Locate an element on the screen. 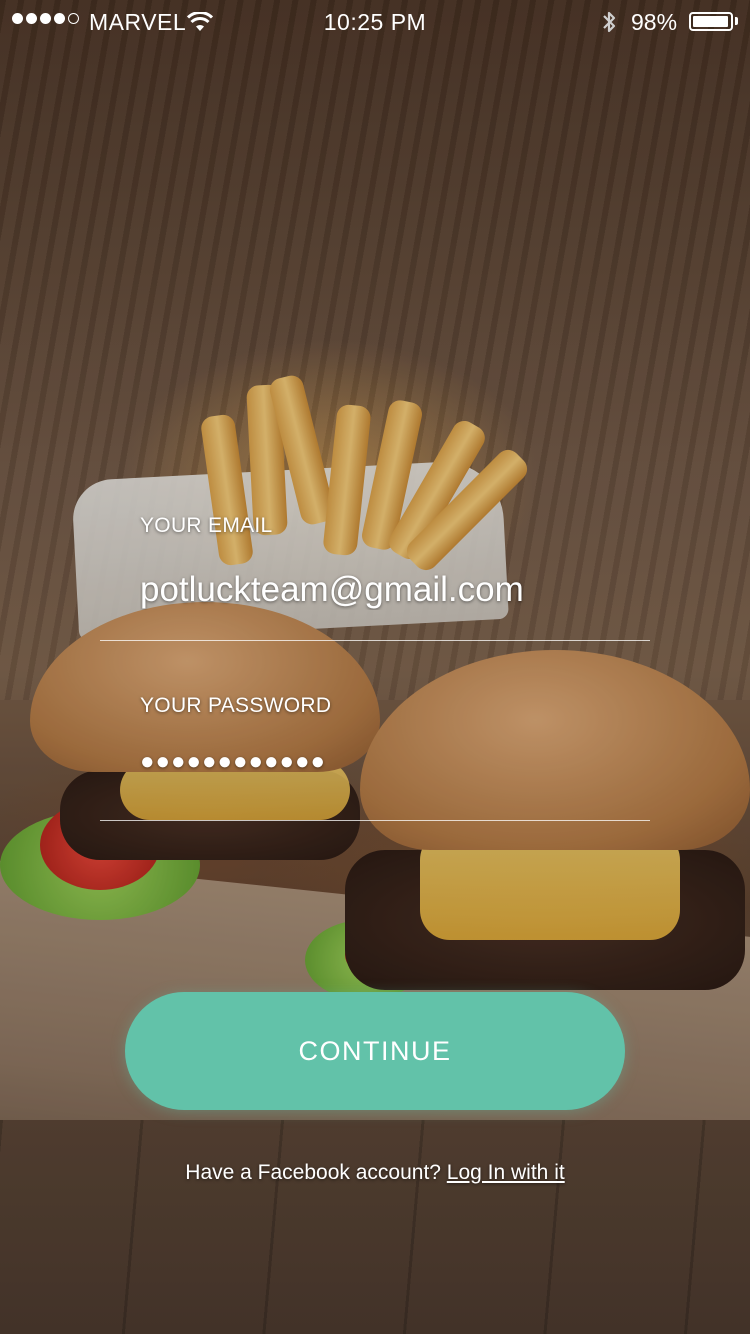 The height and width of the screenshot is (1334, 750). email-field is located at coordinates (390, 590).